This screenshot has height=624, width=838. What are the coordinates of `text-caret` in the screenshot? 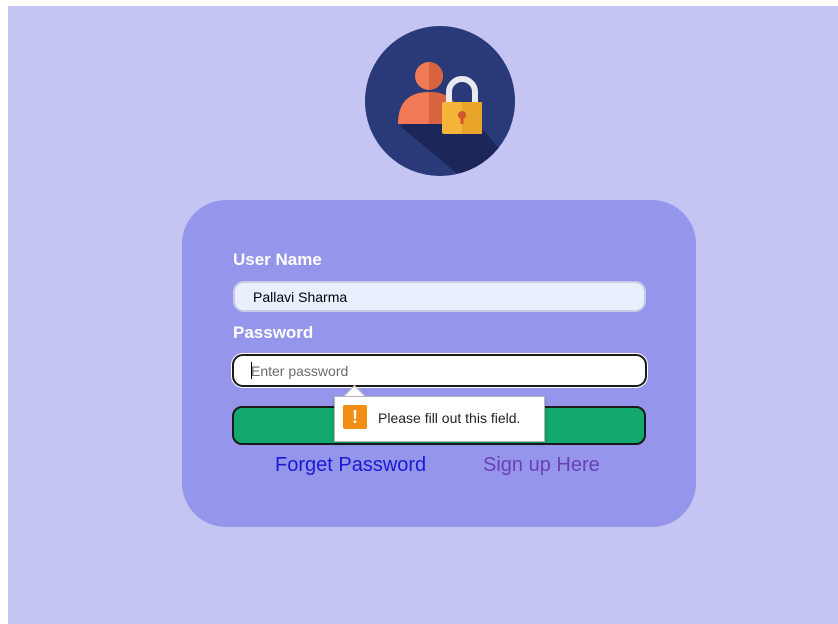 It's located at (251, 370).